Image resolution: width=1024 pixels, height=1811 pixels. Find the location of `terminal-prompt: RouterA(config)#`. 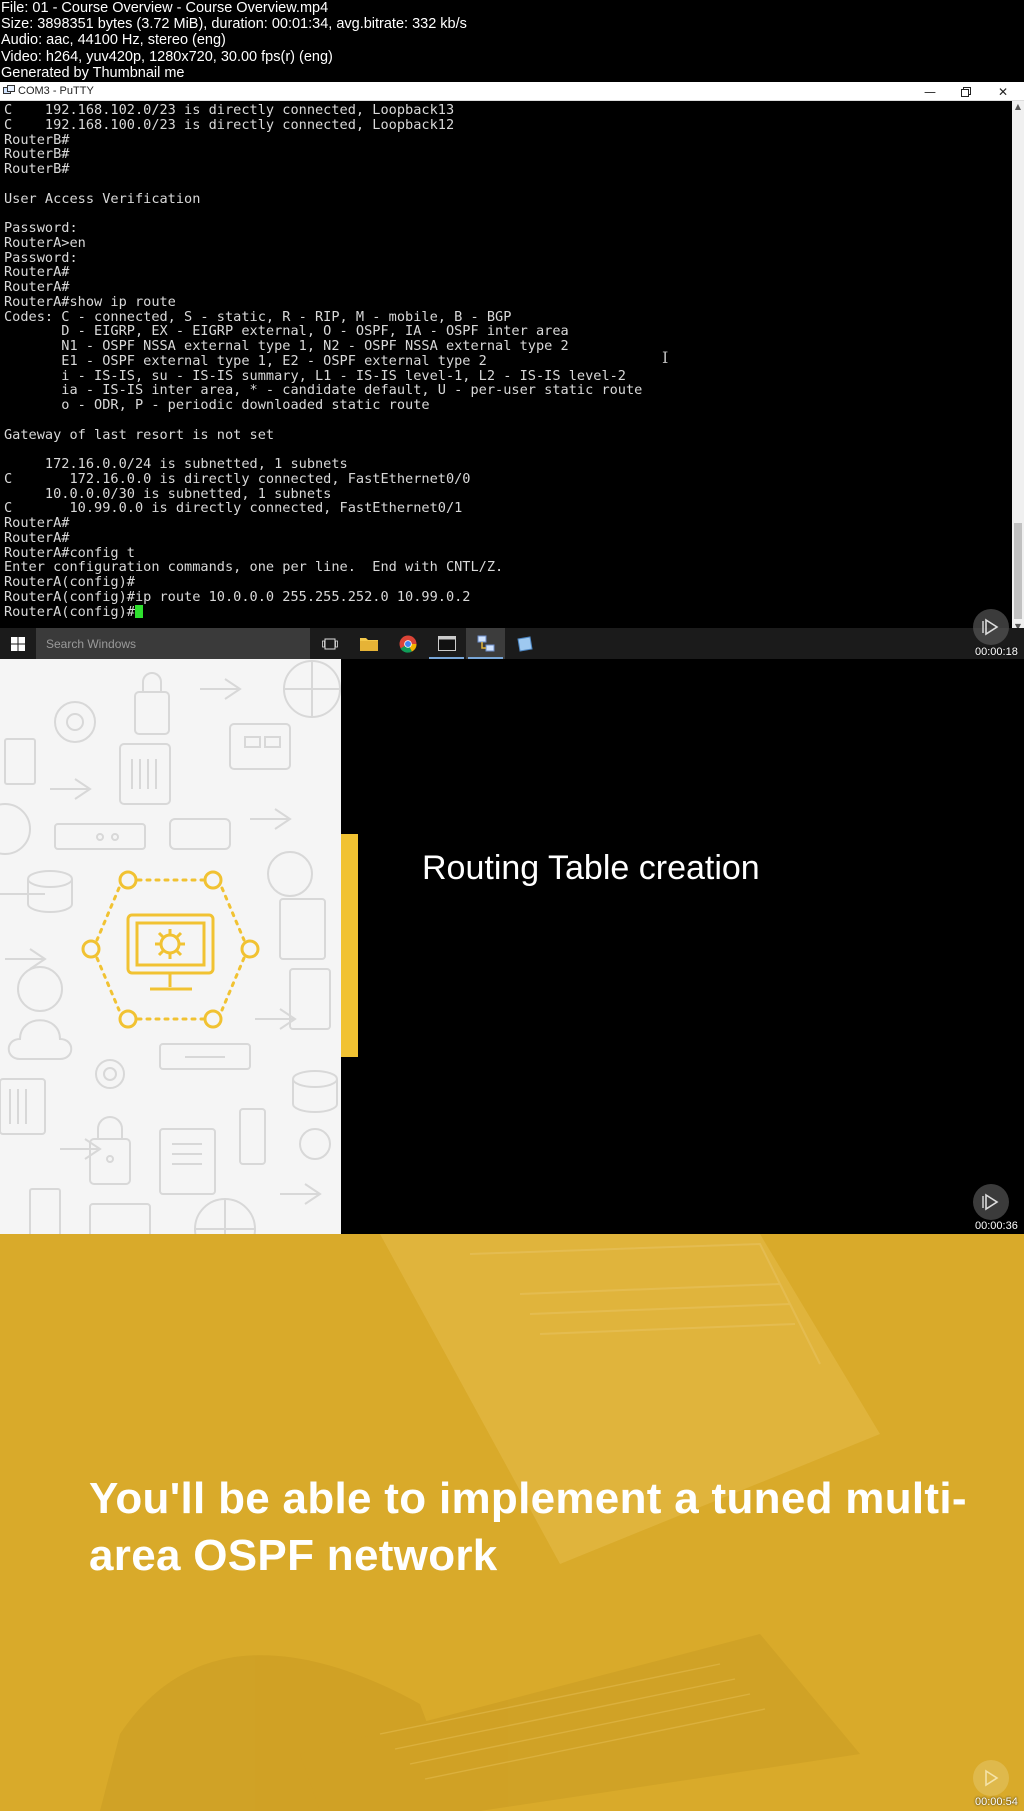

terminal-prompt: RouterA(config)# is located at coordinates (69, 611).